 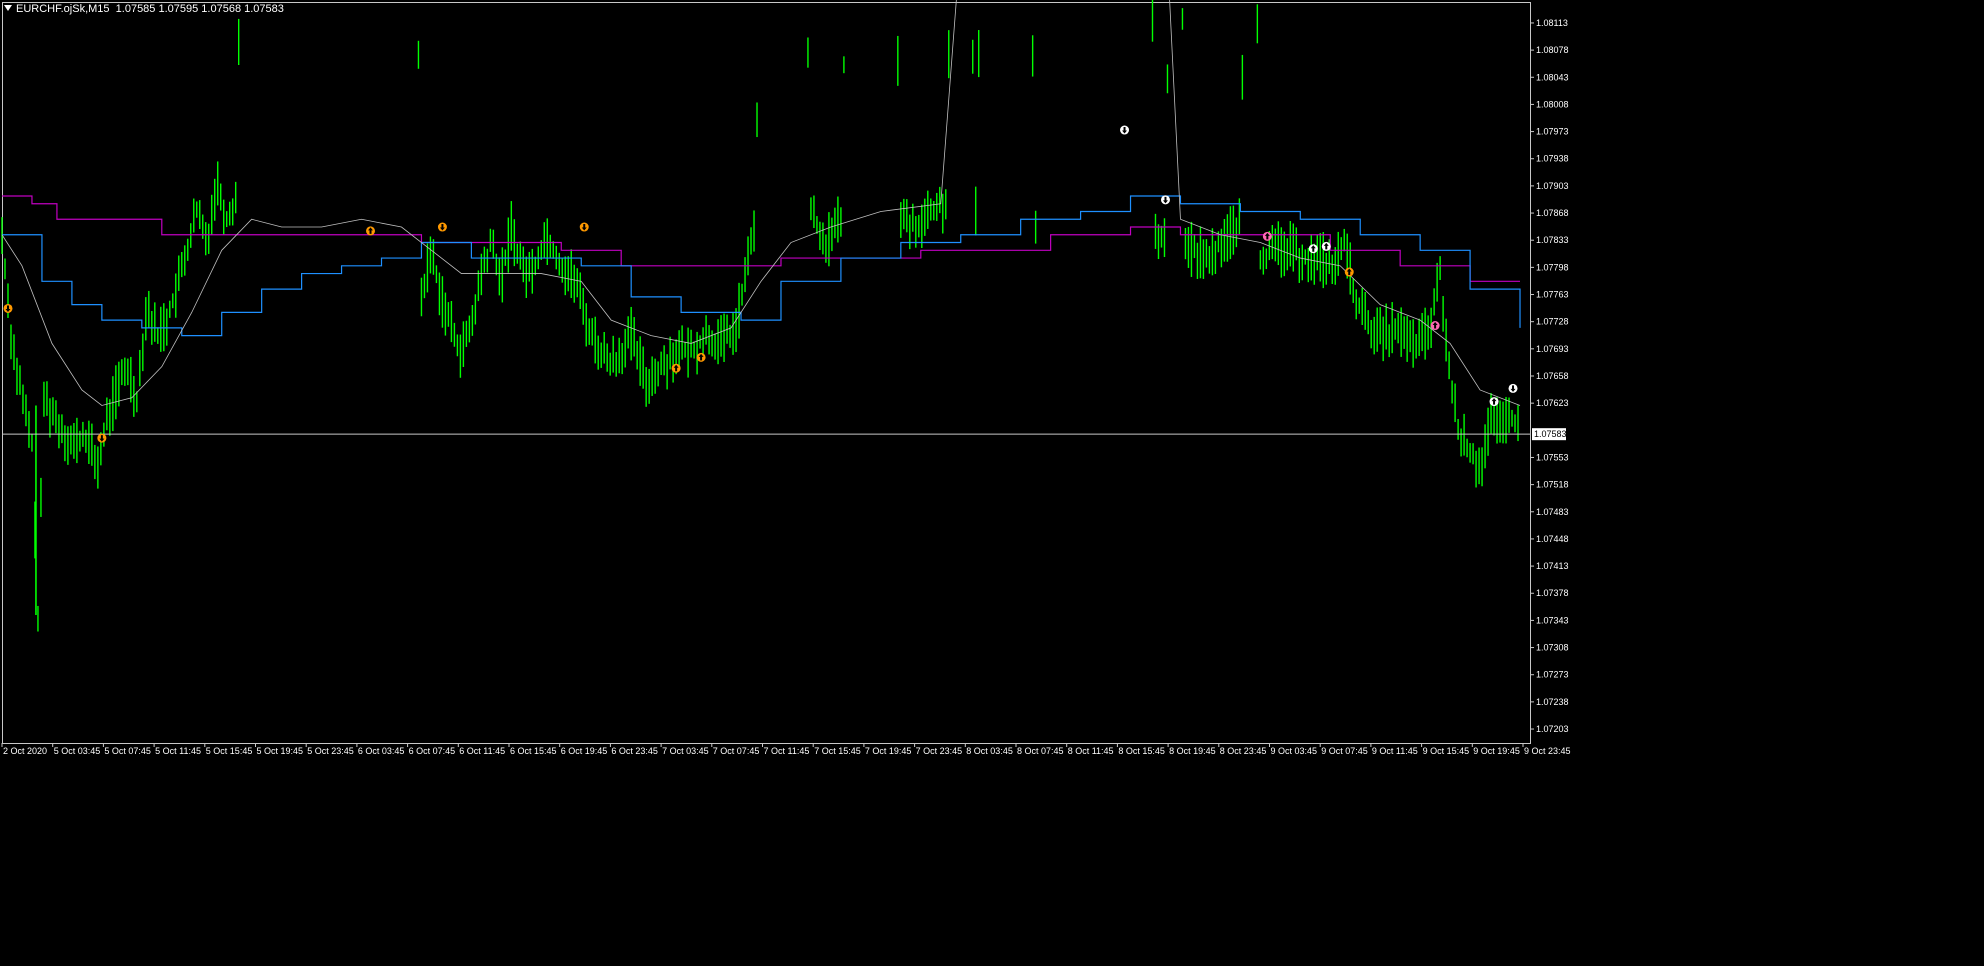 What do you see at coordinates (1552, 376) in the screenshot?
I see `y-tick-label: 1.07658` at bounding box center [1552, 376].